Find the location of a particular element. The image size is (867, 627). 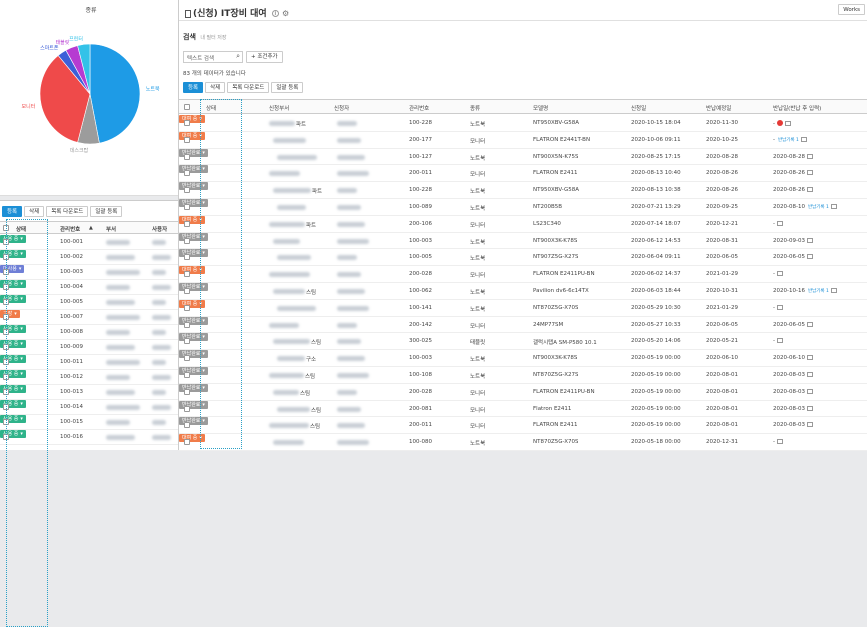

return-date-cell: 2020-10-16 반납기록 1 is located at coordinates (818, 291).